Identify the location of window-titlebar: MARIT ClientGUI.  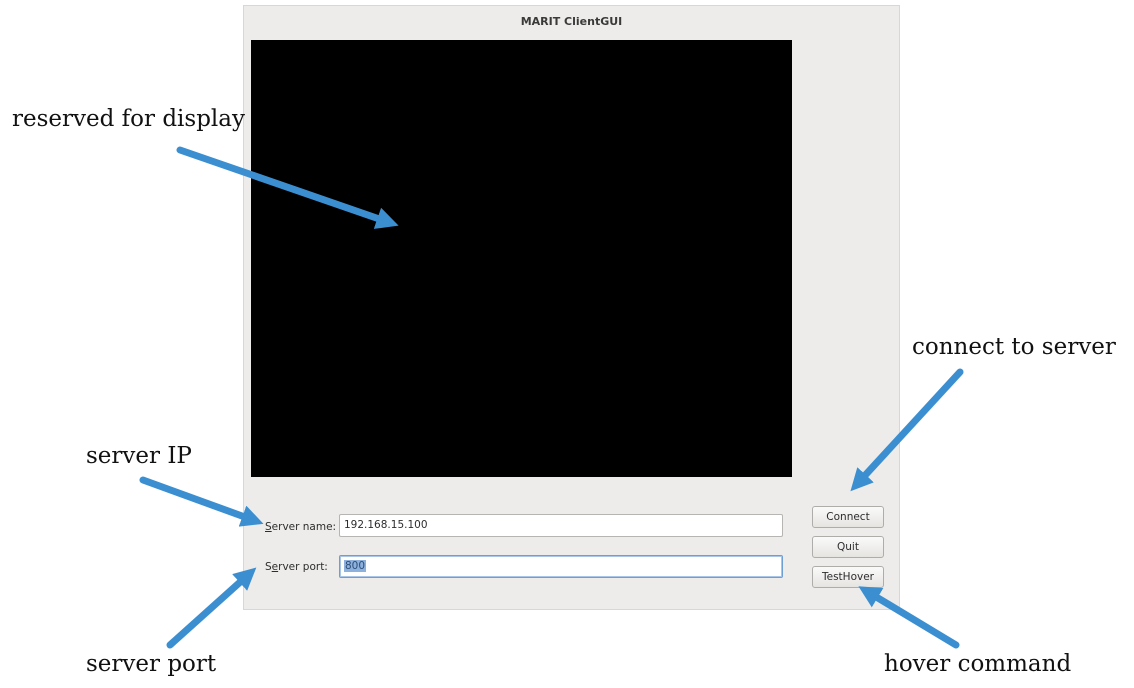
(571, 21).